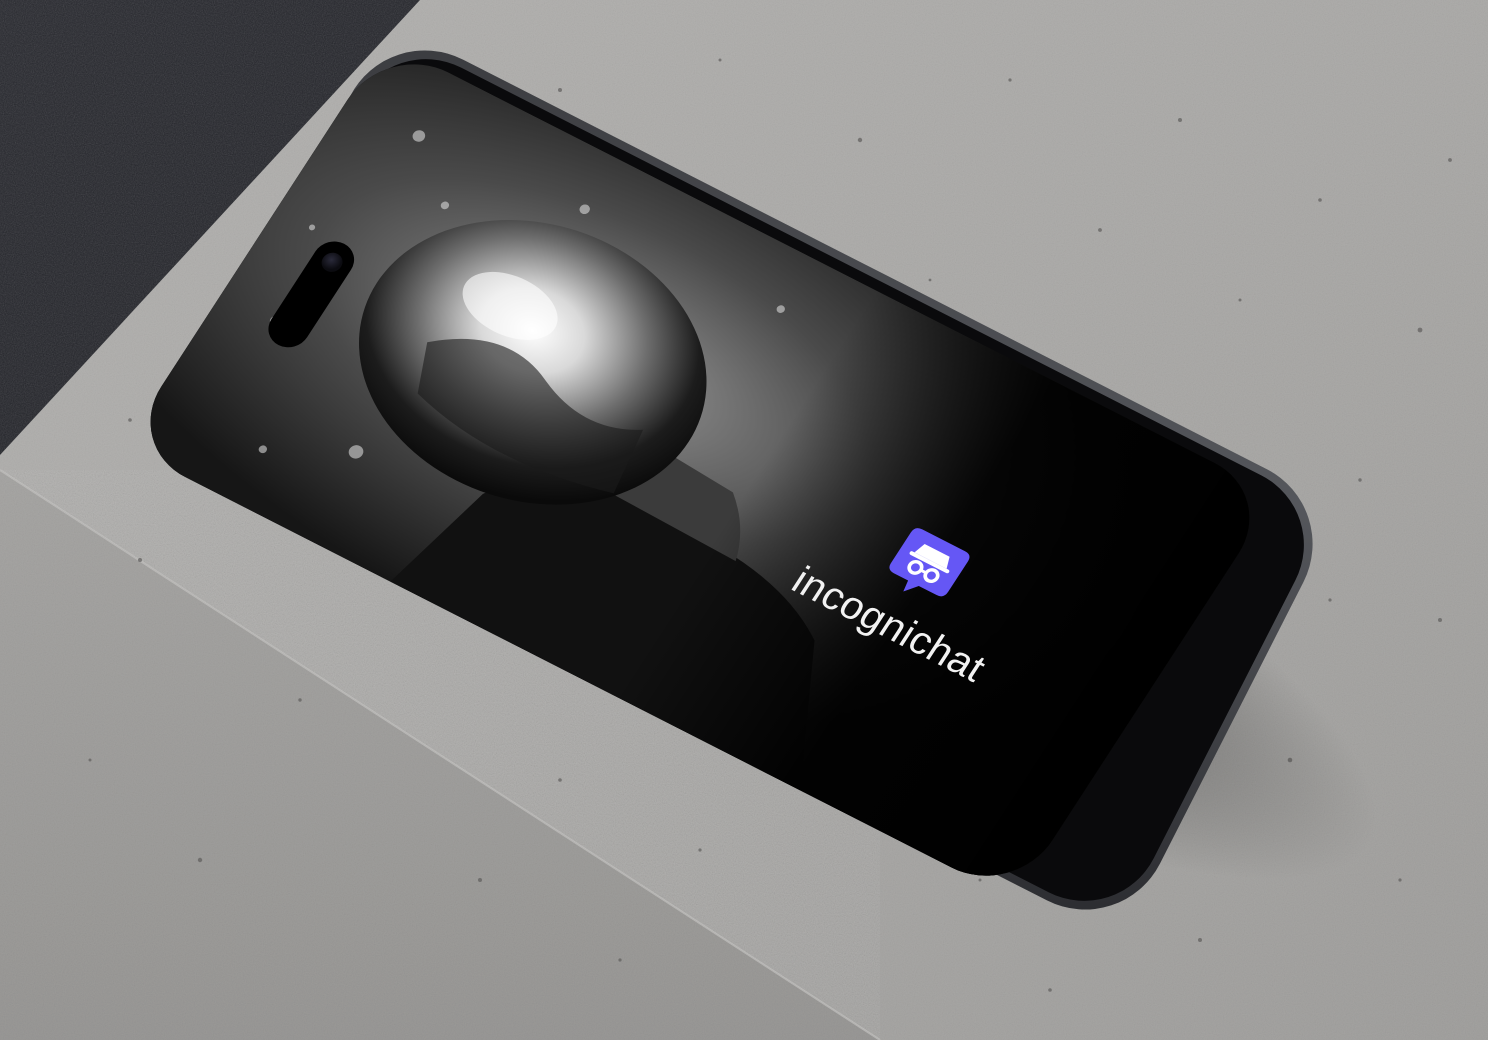  Describe the element at coordinates (332, 262) in the screenshot. I see `front-camera` at that location.